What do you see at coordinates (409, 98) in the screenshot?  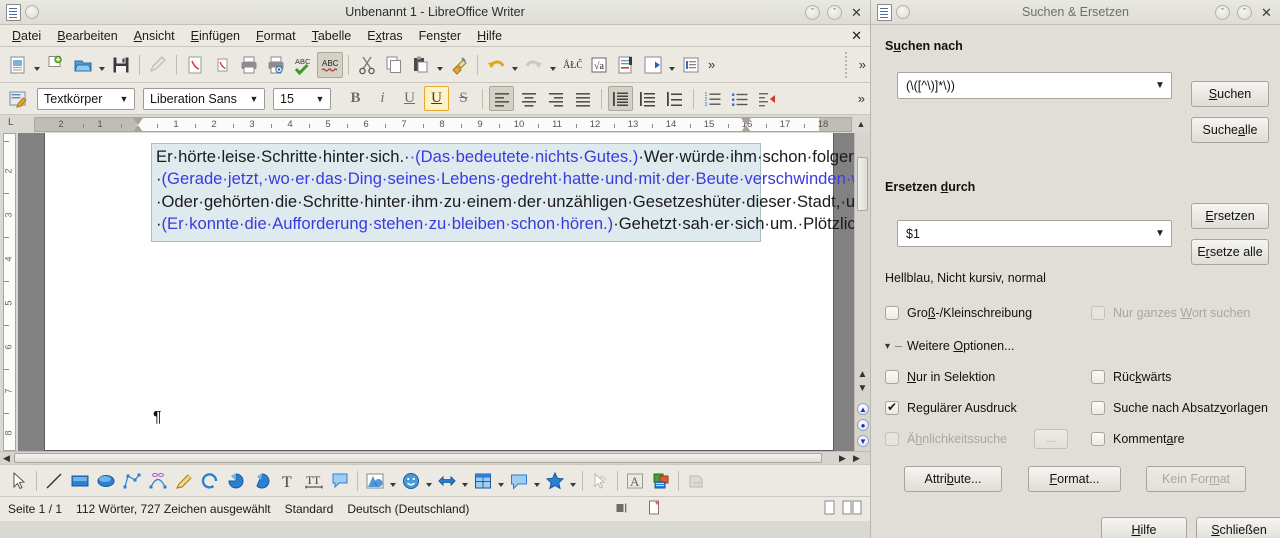 I see `underline-button: U` at bounding box center [409, 98].